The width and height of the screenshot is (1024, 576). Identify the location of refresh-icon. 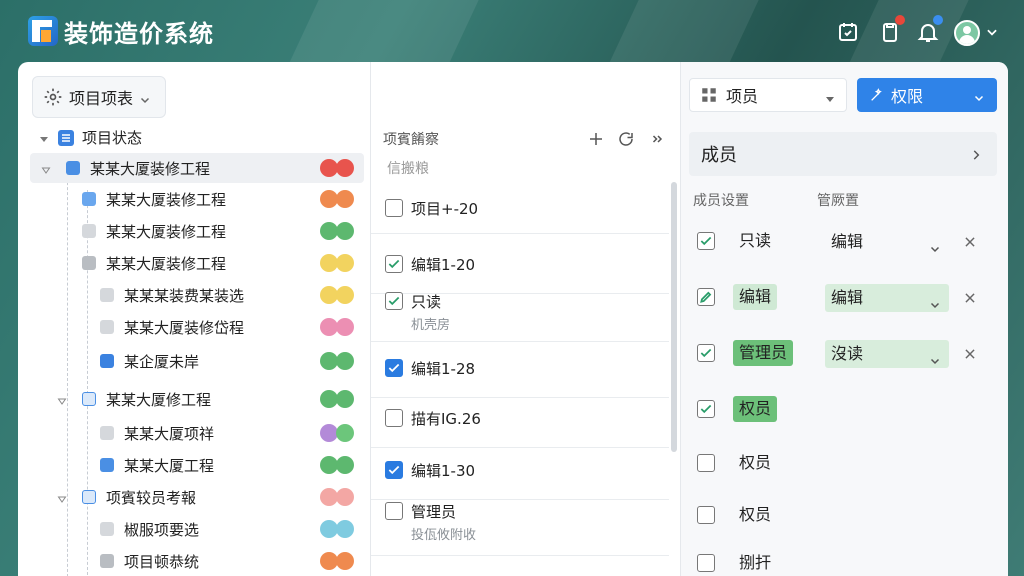
(626, 139).